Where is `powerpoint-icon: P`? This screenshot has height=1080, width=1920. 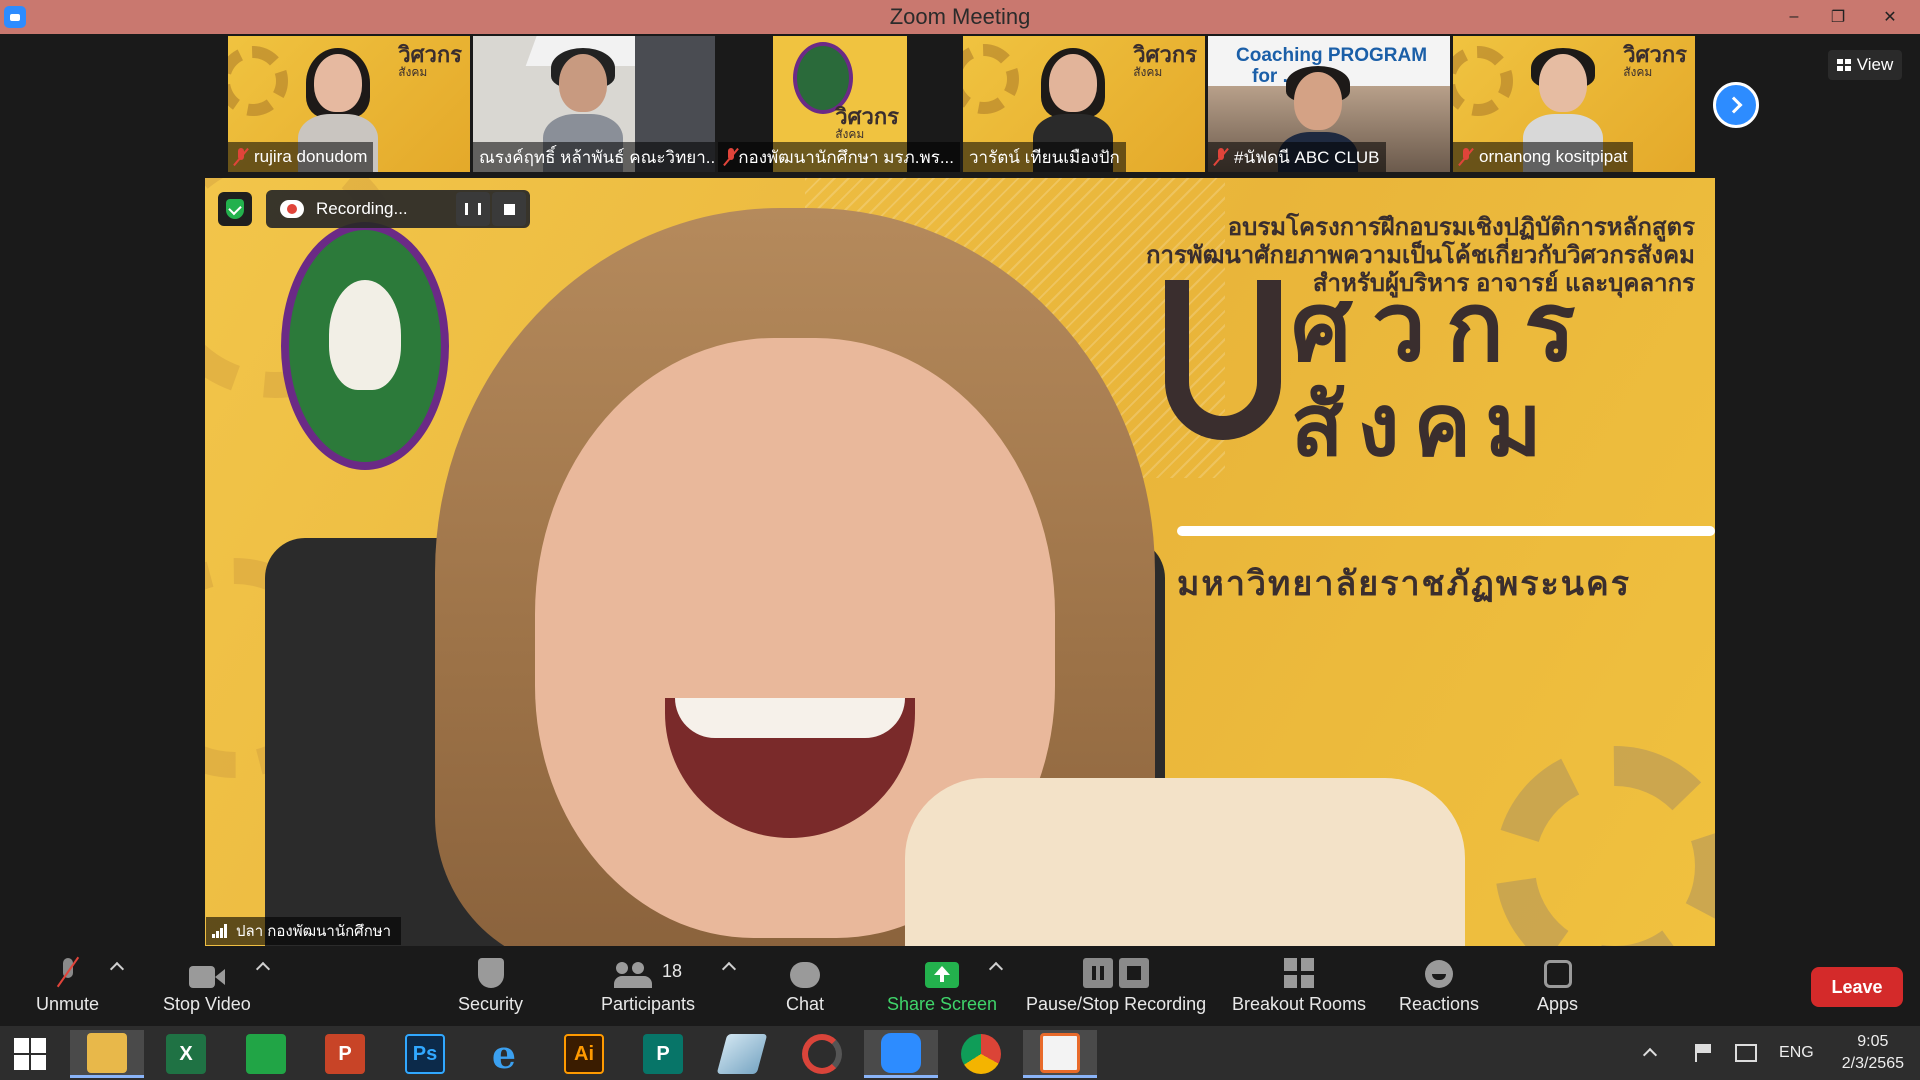 powerpoint-icon: P is located at coordinates (345, 1054).